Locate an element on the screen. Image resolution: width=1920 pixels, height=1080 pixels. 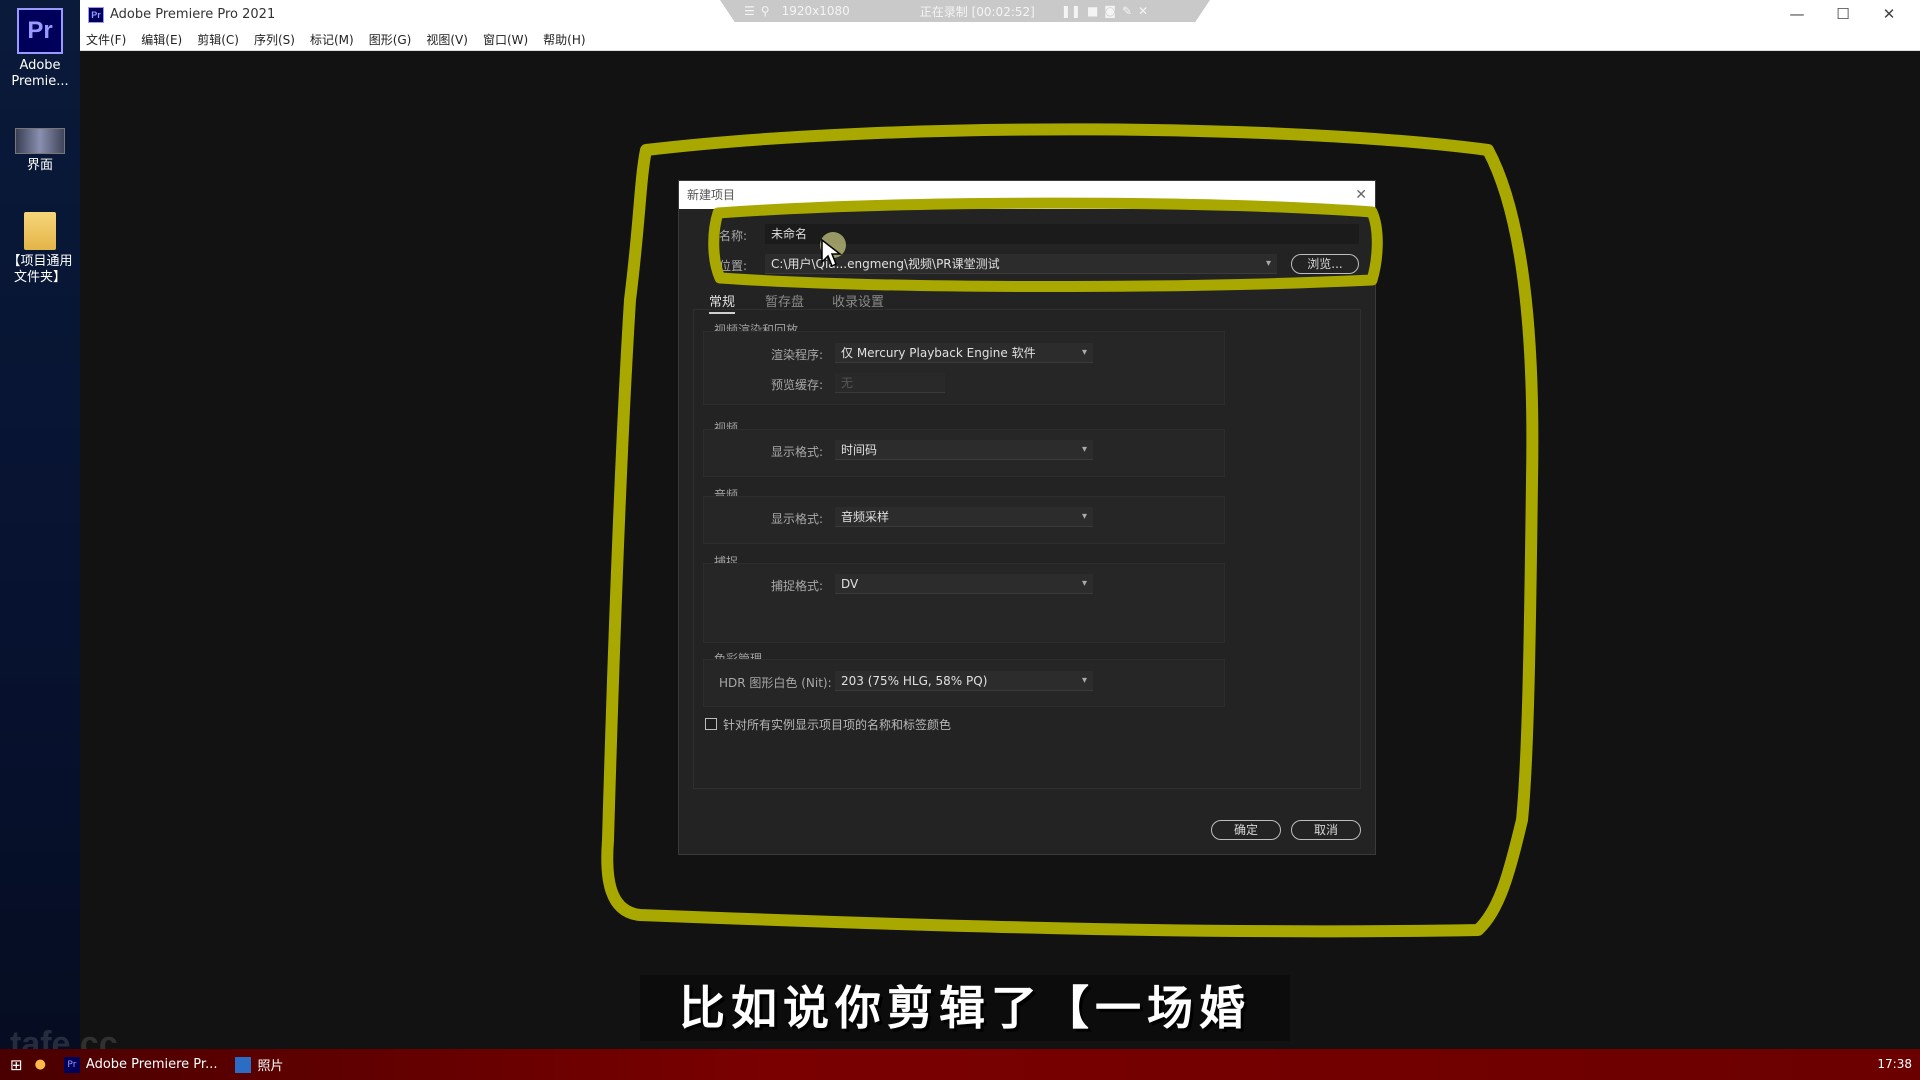
desktop-strip: Pr Adobe Premie... 界面 【项目通用文件夹】 is located at coordinates (40, 524).